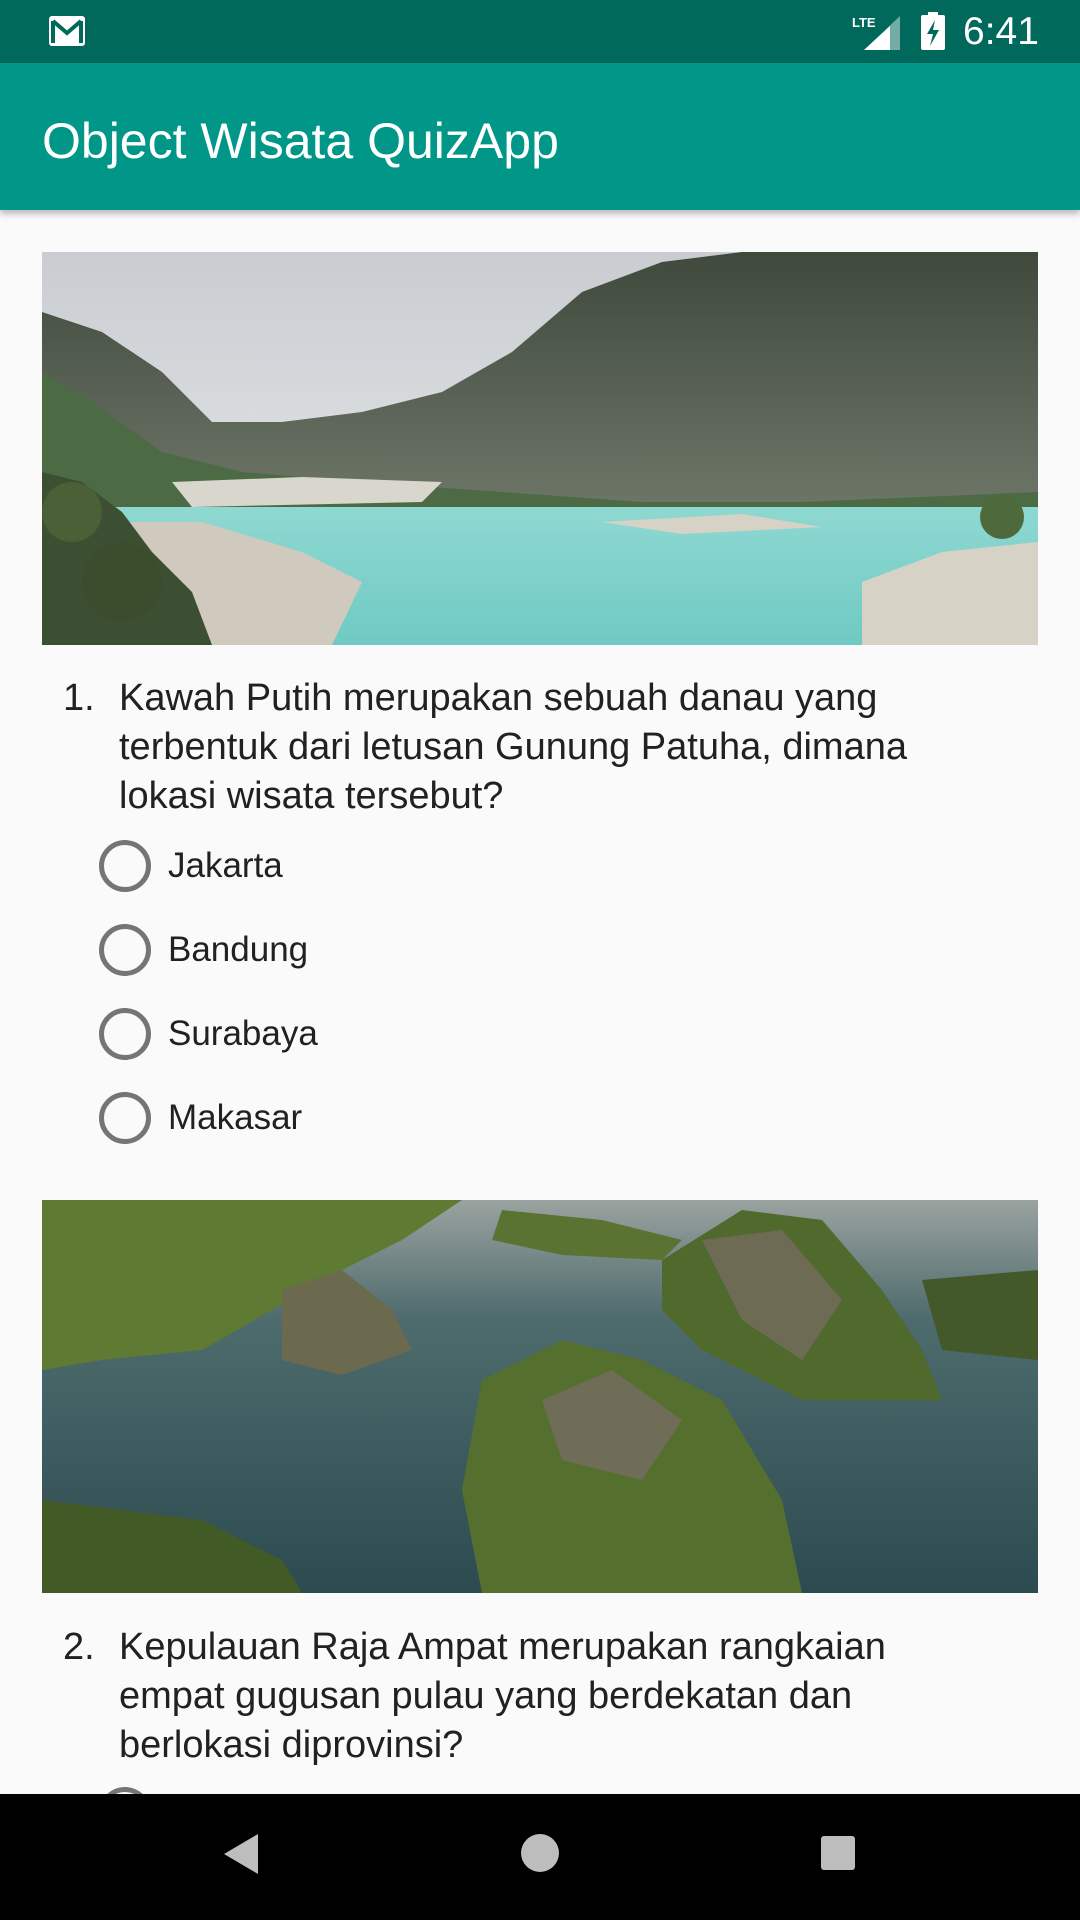 The image size is (1080, 1920). What do you see at coordinates (399, 865) in the screenshot?
I see `option-jakarta: Jakarta` at bounding box center [399, 865].